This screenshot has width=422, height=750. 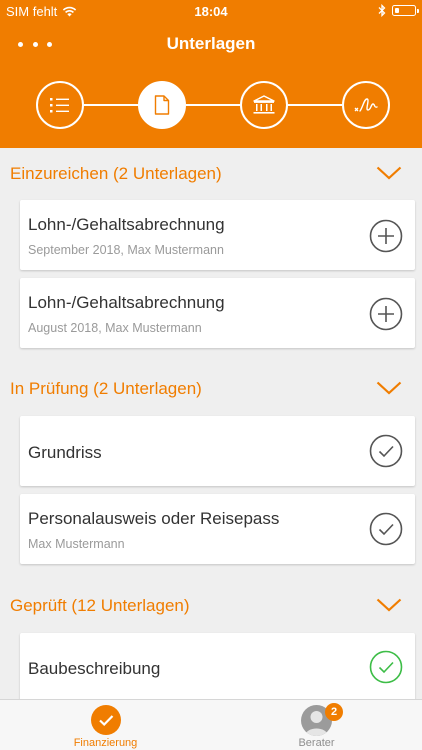 I want to click on tab-berater: 2 Berater, so click(x=316, y=725).